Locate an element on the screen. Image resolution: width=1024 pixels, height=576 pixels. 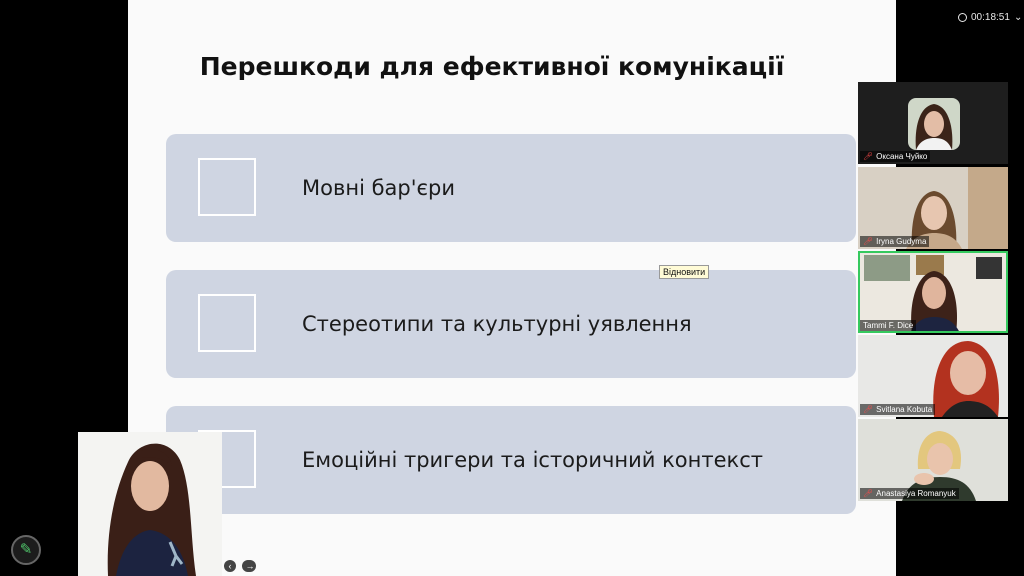
slide-item: Емоційні тригери та історичний контекст is located at coordinates (511, 460).